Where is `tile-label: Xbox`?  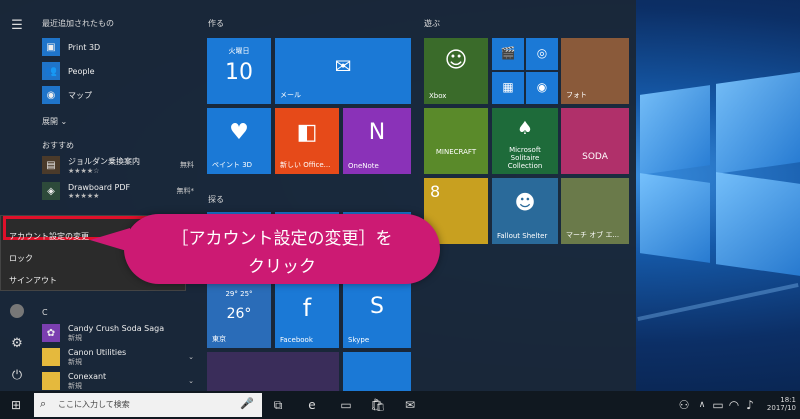 tile-label: Xbox is located at coordinates (438, 96).